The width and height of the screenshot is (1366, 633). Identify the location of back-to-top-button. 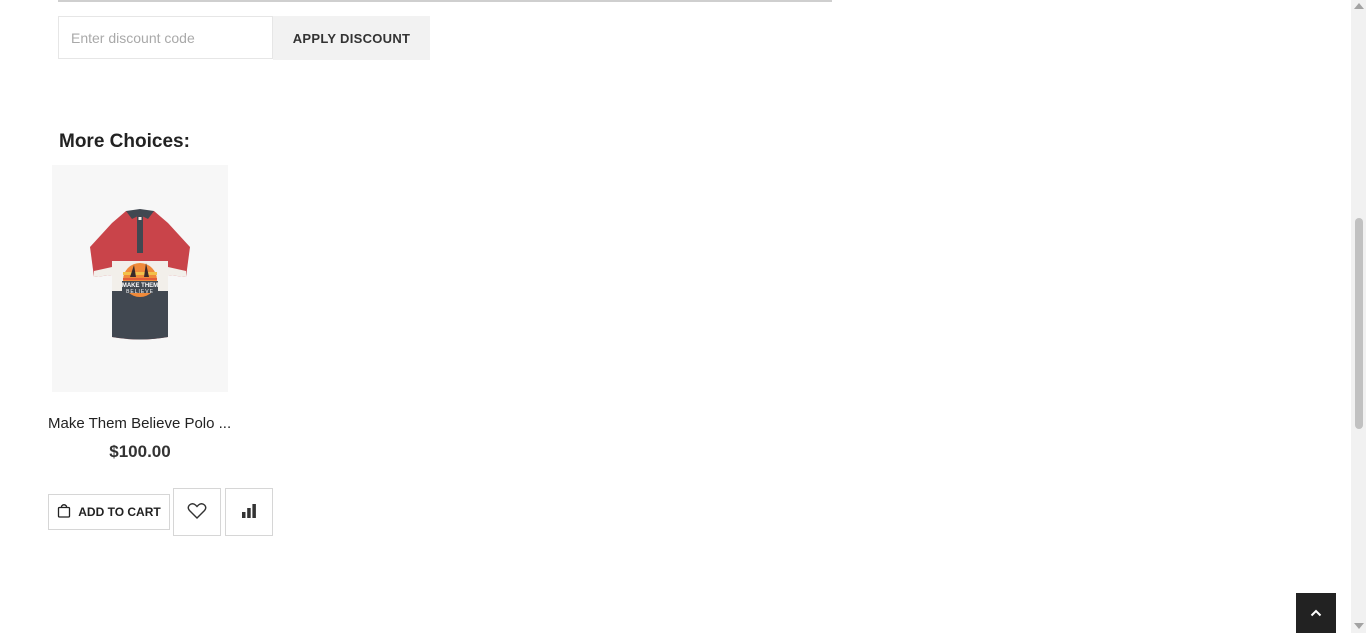
(1316, 613).